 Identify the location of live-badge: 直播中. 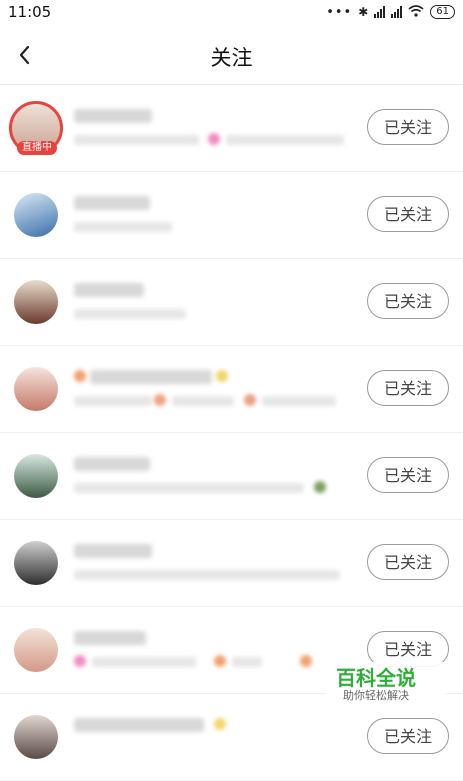
(37, 148).